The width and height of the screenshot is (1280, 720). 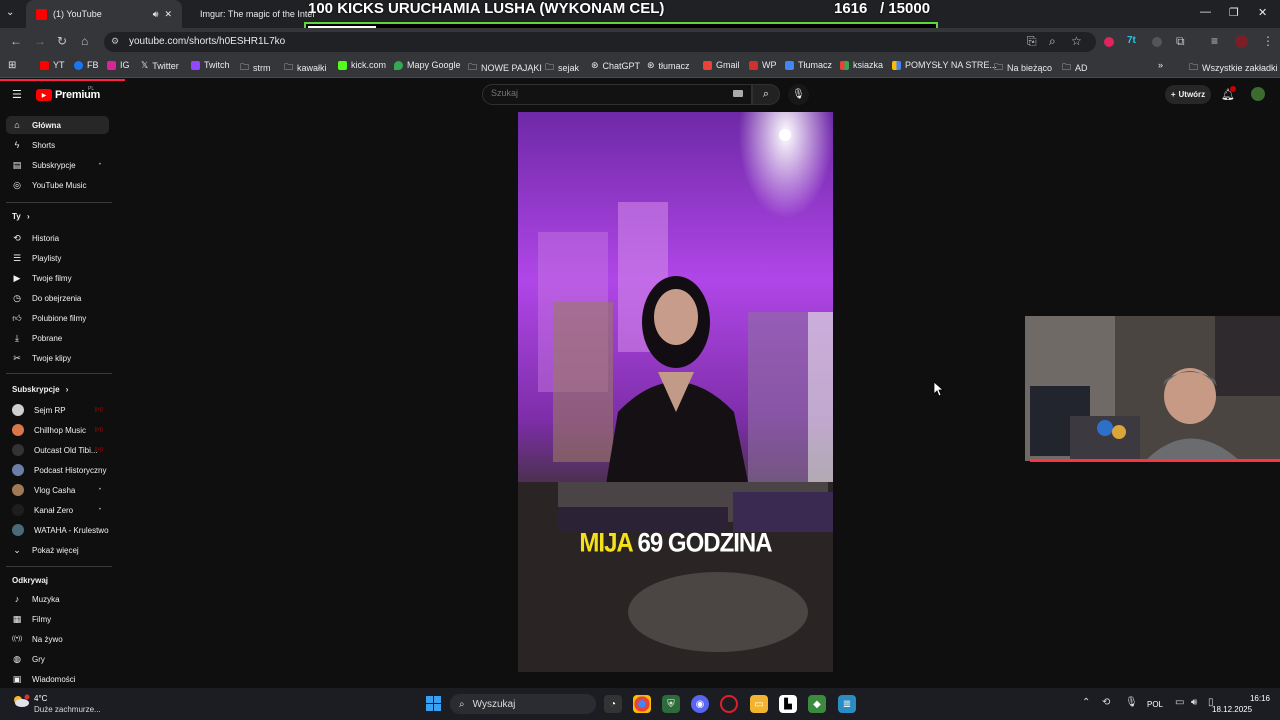 What do you see at coordinates (759, 704) in the screenshot?
I see `taskbar-explorer-icon: ▭` at bounding box center [759, 704].